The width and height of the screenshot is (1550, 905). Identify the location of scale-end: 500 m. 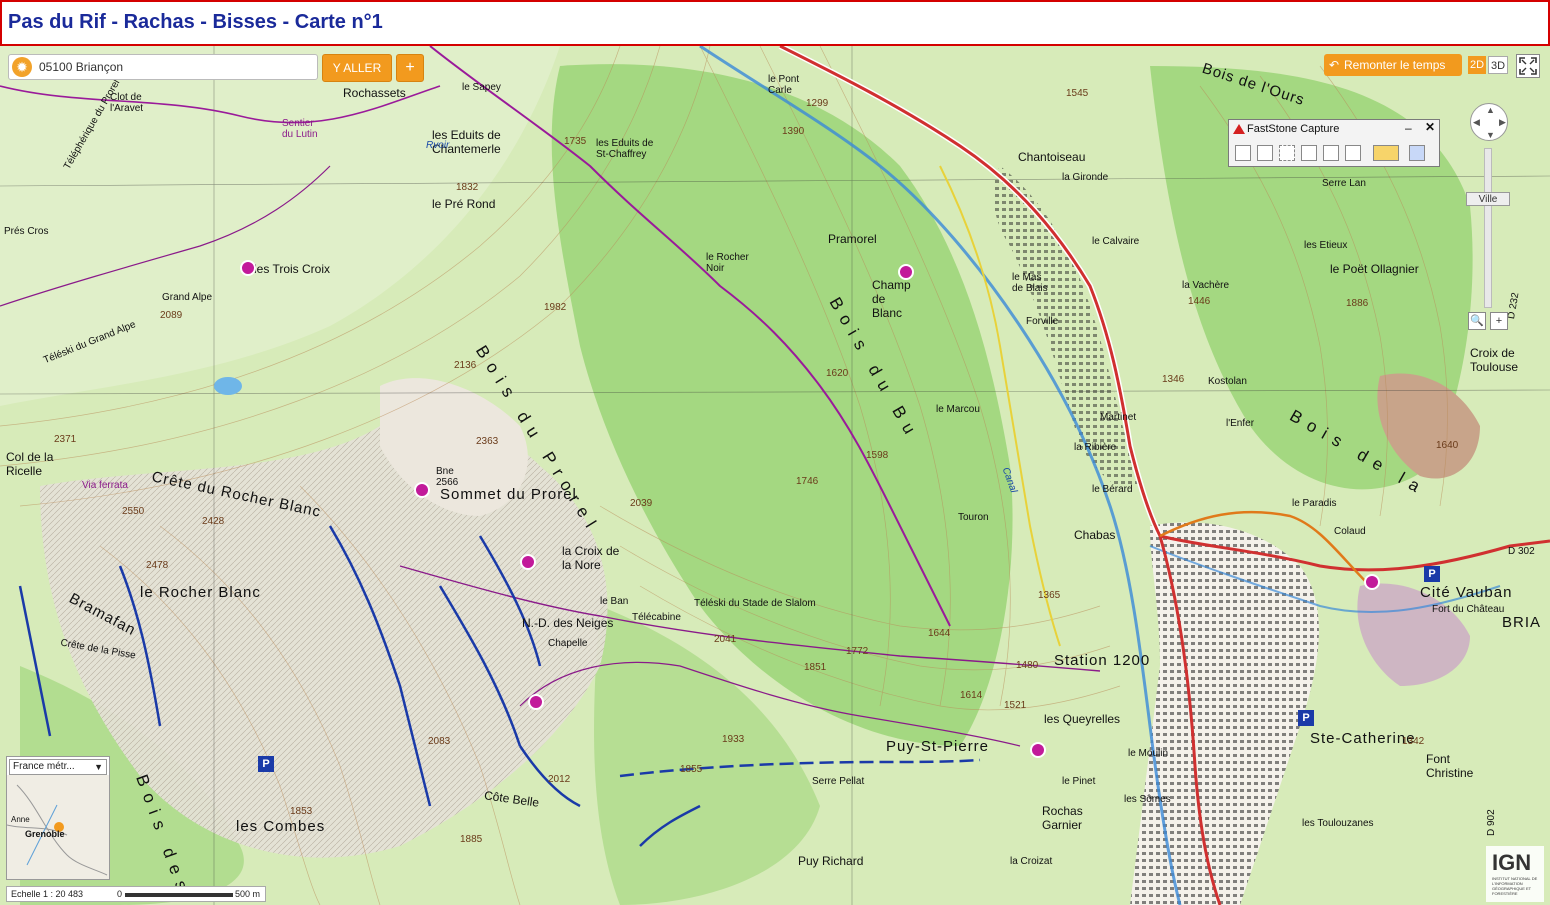
(248, 894).